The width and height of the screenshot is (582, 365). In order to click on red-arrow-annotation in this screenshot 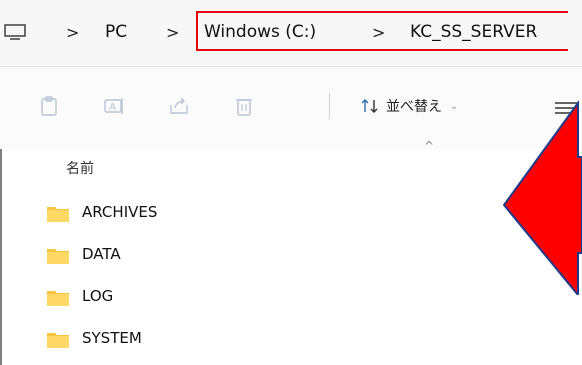, I will do `click(542, 197)`.